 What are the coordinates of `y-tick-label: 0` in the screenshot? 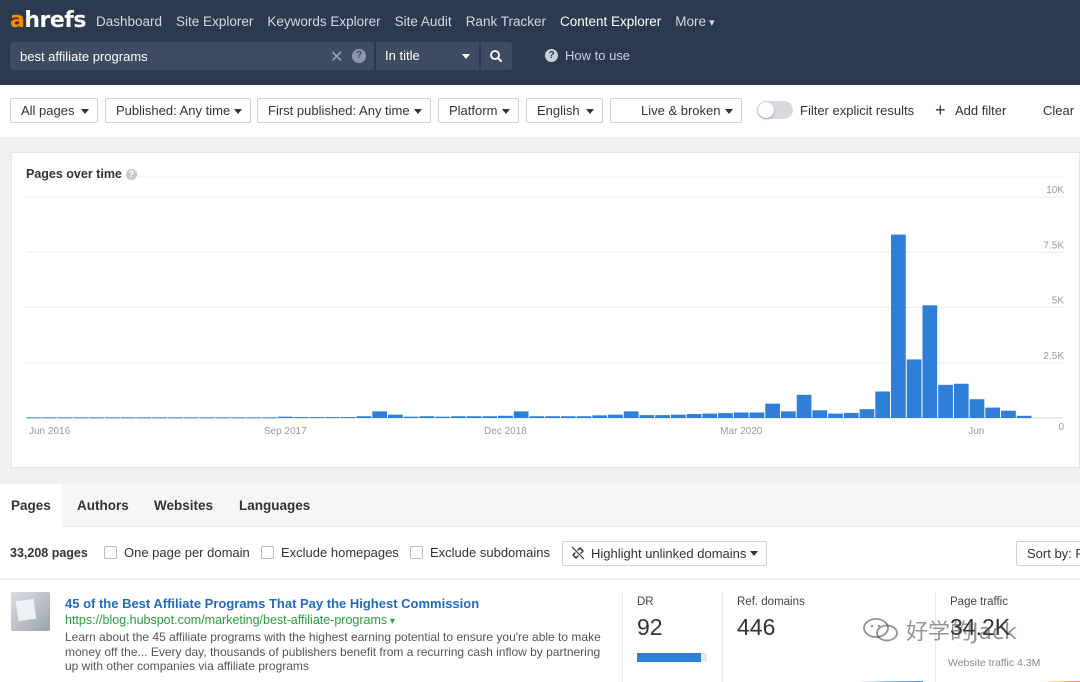 It's located at (1061, 427).